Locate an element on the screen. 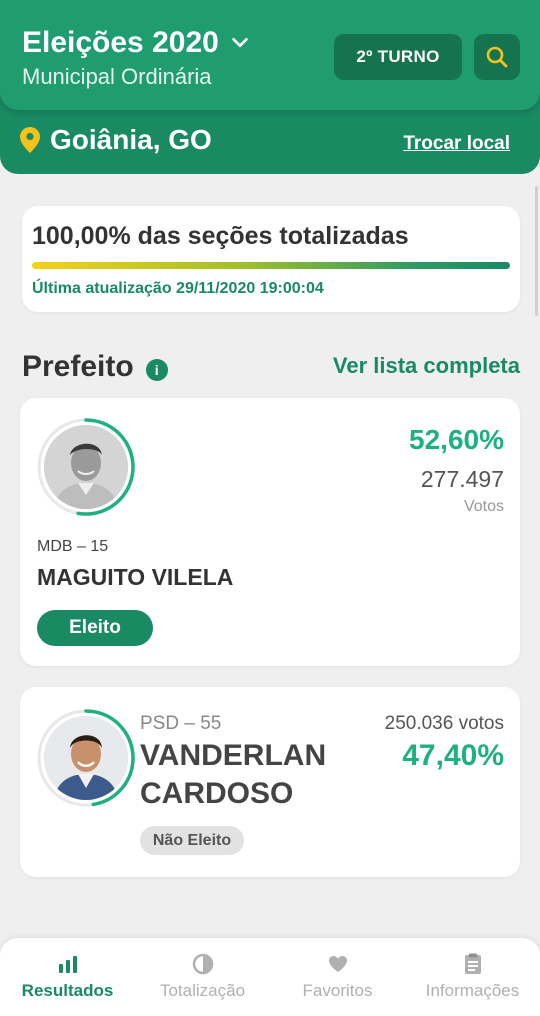 The height and width of the screenshot is (1016, 540). vote-count: 250.036 votos is located at coordinates (444, 723).